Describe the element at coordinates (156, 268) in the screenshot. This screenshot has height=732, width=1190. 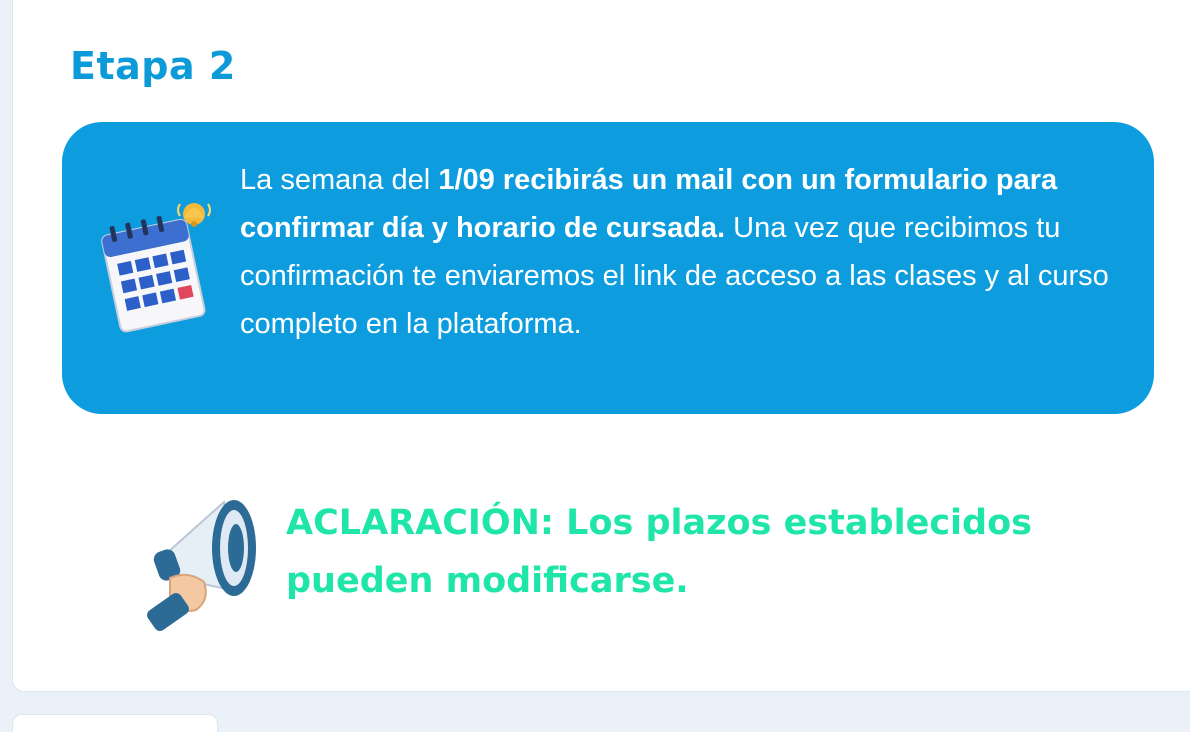
I see `calendar-bell-icon` at that location.